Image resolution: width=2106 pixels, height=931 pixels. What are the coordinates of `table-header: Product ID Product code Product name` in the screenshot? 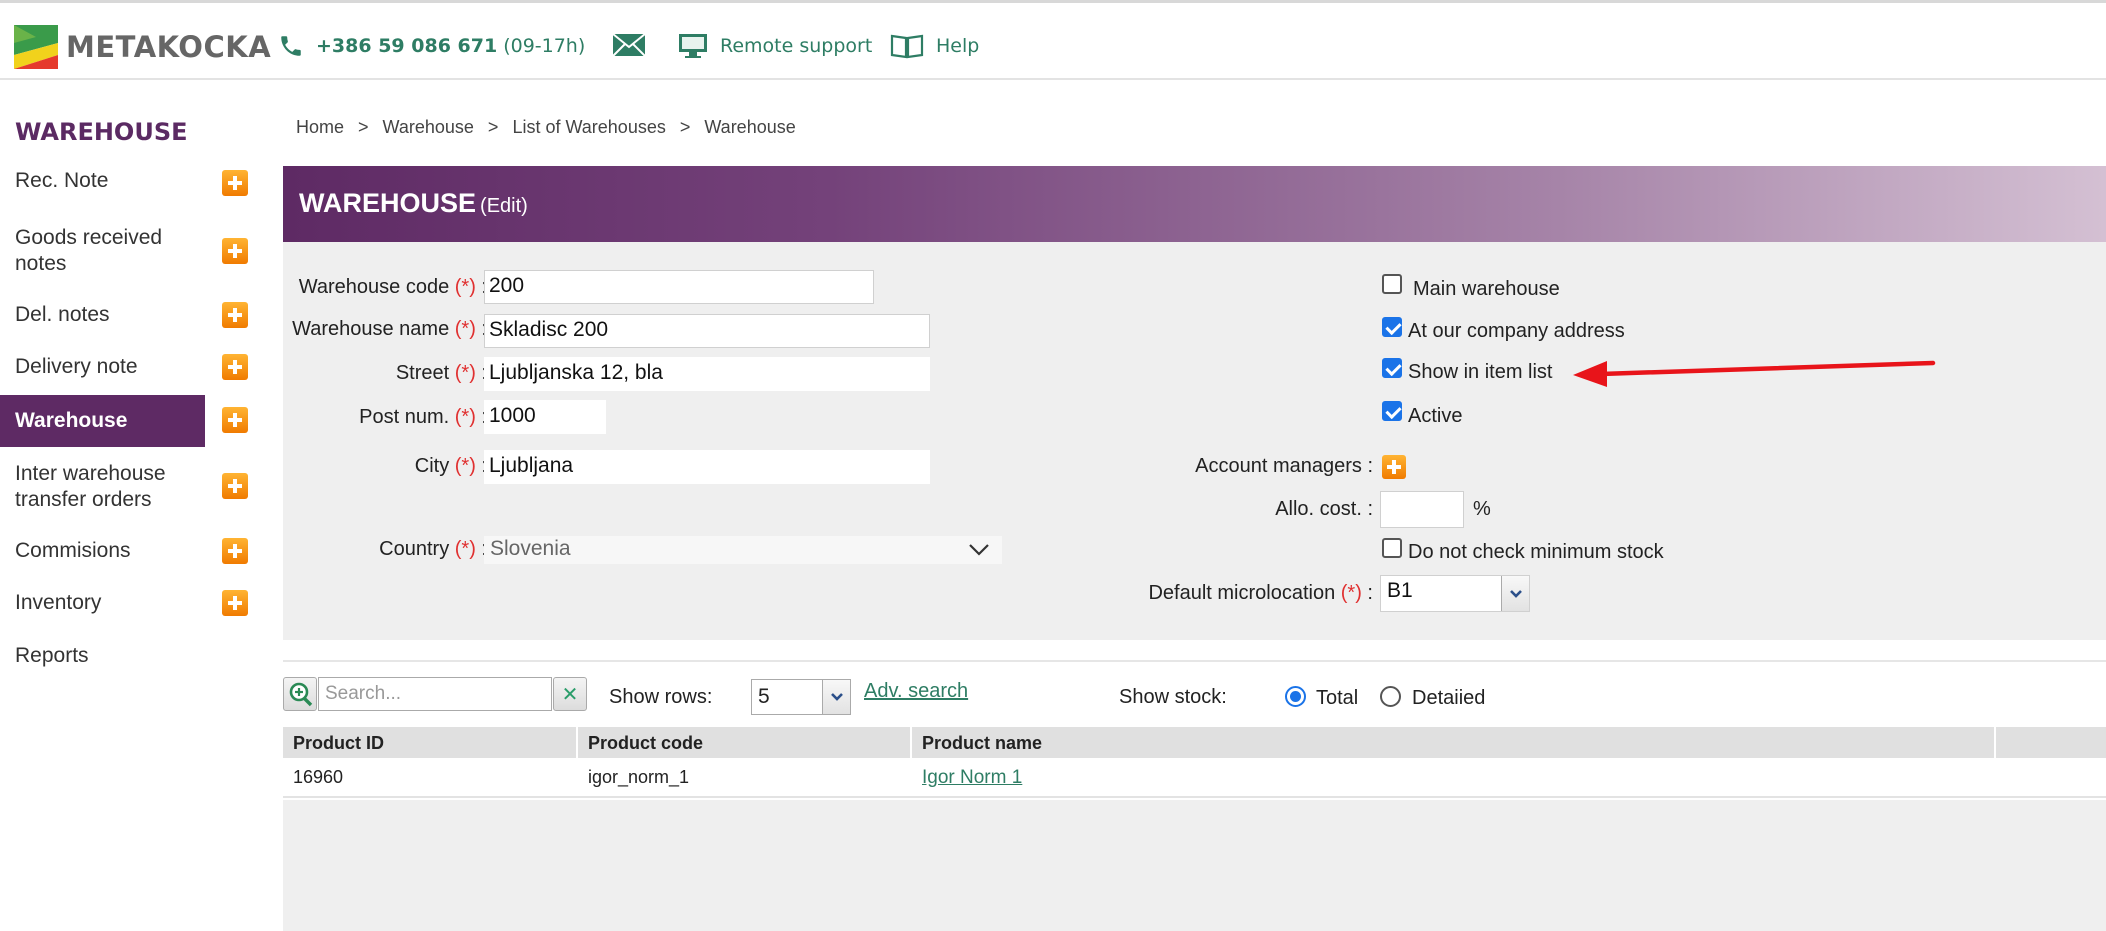 It's located at (1194, 742).